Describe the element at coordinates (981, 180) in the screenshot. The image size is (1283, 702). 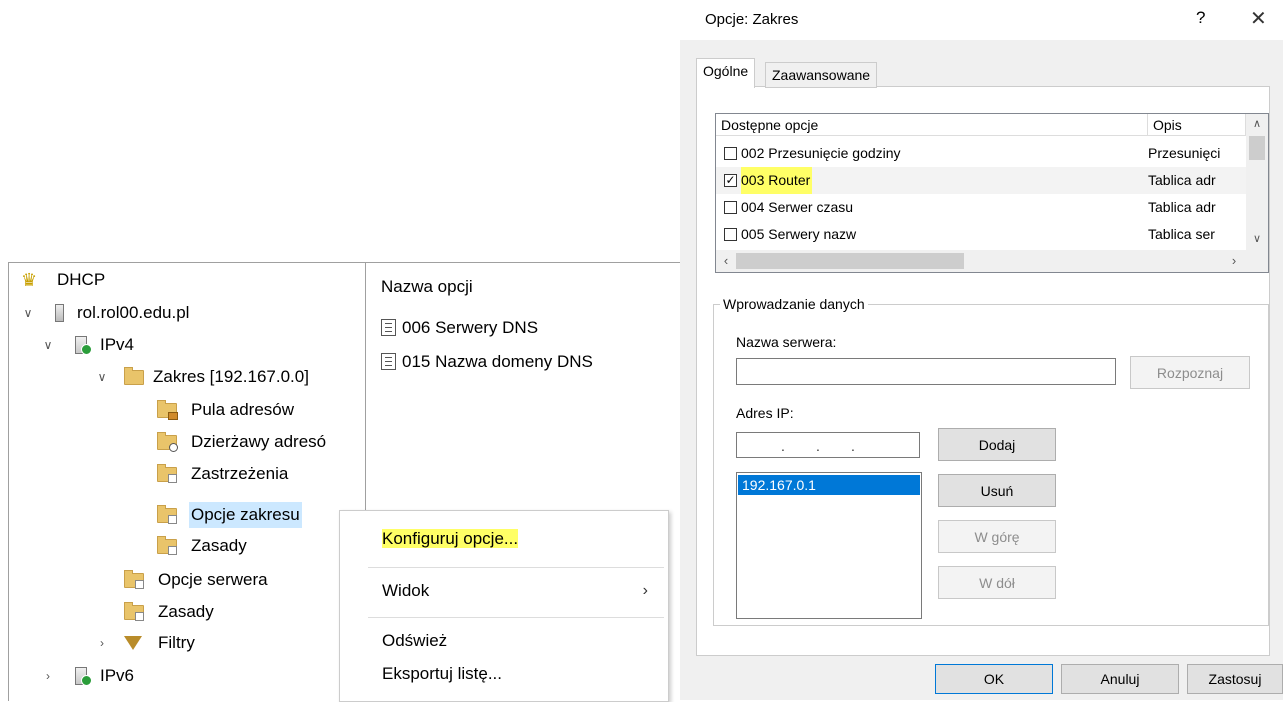
I see `option-row: ✓ 003 Router Tablica adr` at that location.